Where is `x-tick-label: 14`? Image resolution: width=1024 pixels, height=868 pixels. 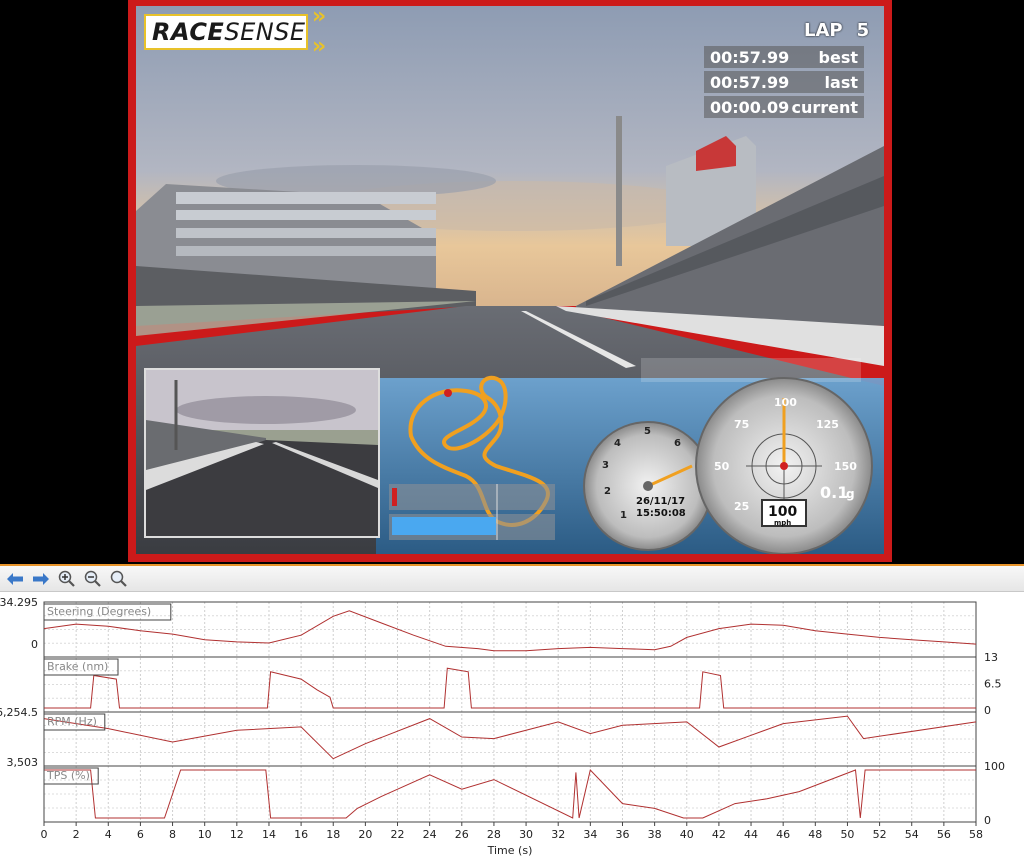 x-tick-label: 14 is located at coordinates (269, 834).